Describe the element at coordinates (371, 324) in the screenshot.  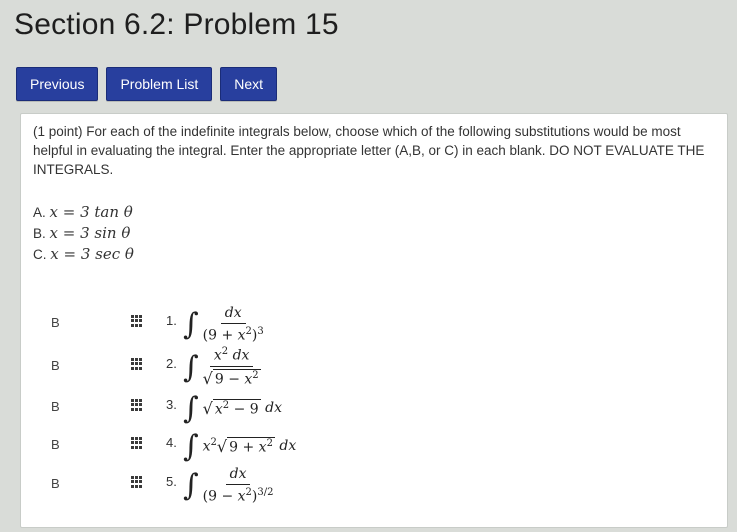
I see `question-row-1: B 1. ∫ dx (9 + x2)3` at that location.